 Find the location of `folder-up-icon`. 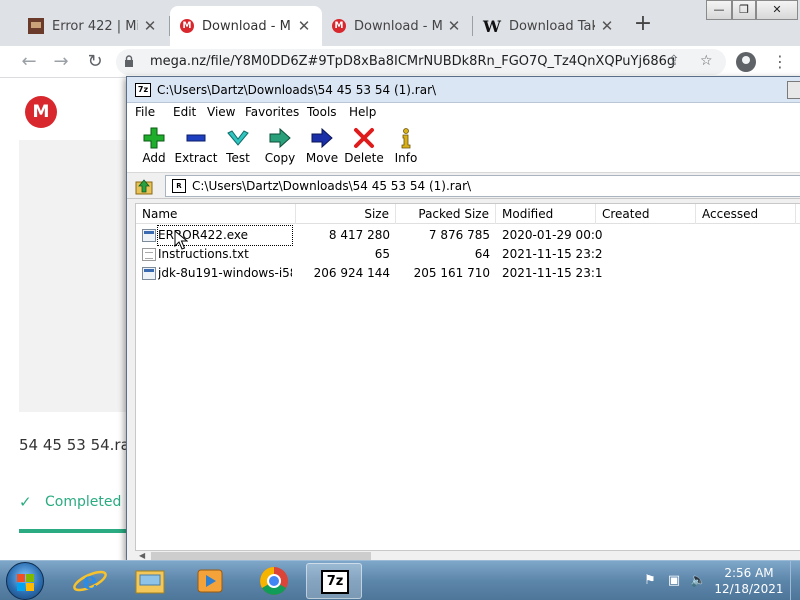

folder-up-icon is located at coordinates (144, 186).